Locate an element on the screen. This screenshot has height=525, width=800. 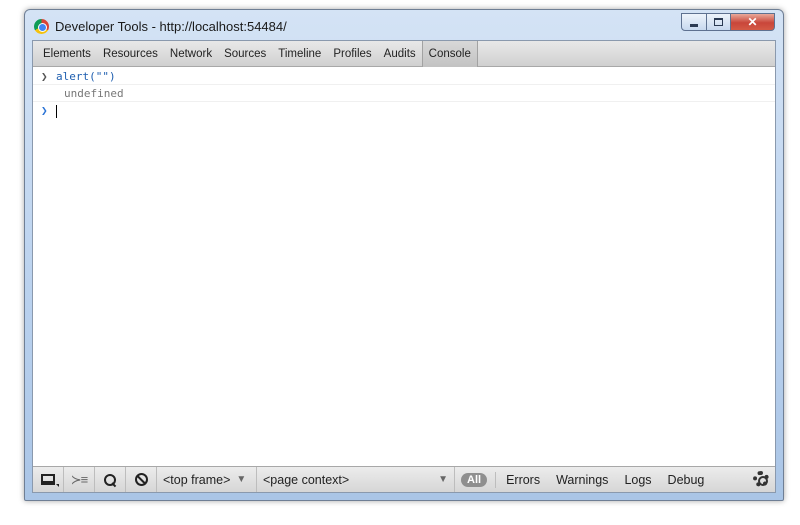
minimize-button is located at coordinates (694, 22).